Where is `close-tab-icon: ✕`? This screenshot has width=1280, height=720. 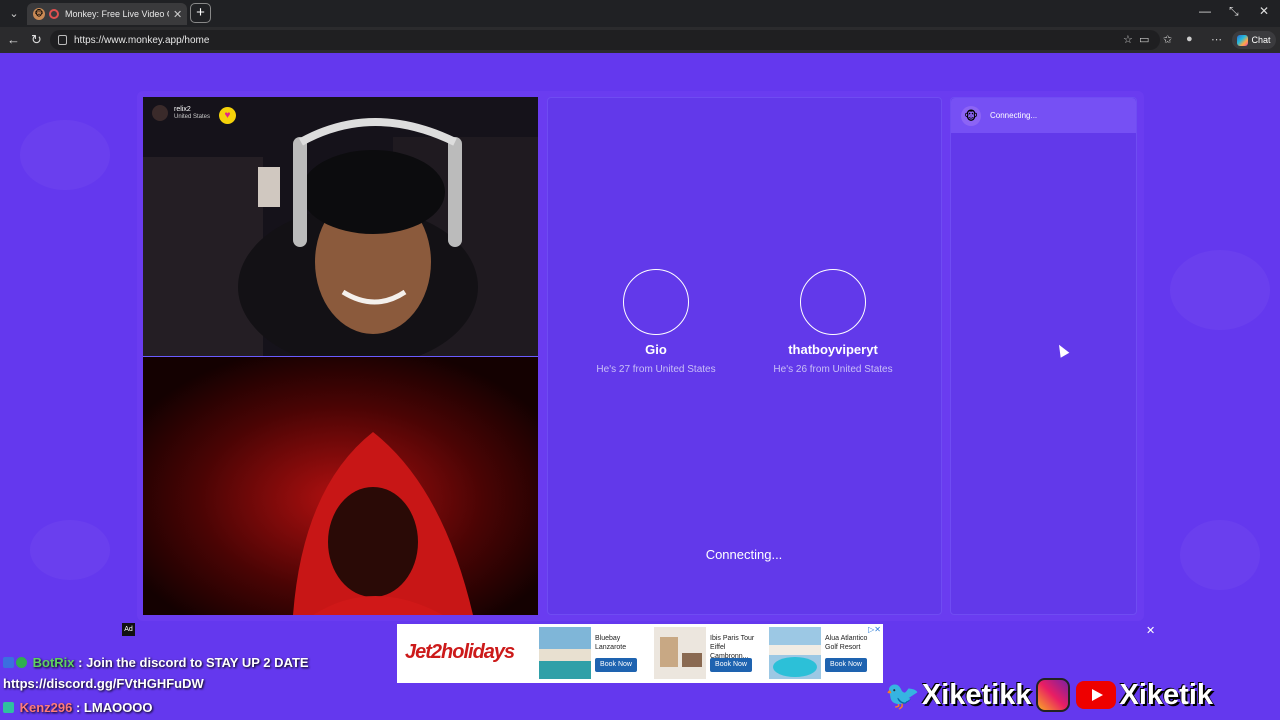
close-tab-icon: ✕ is located at coordinates (177, 14).